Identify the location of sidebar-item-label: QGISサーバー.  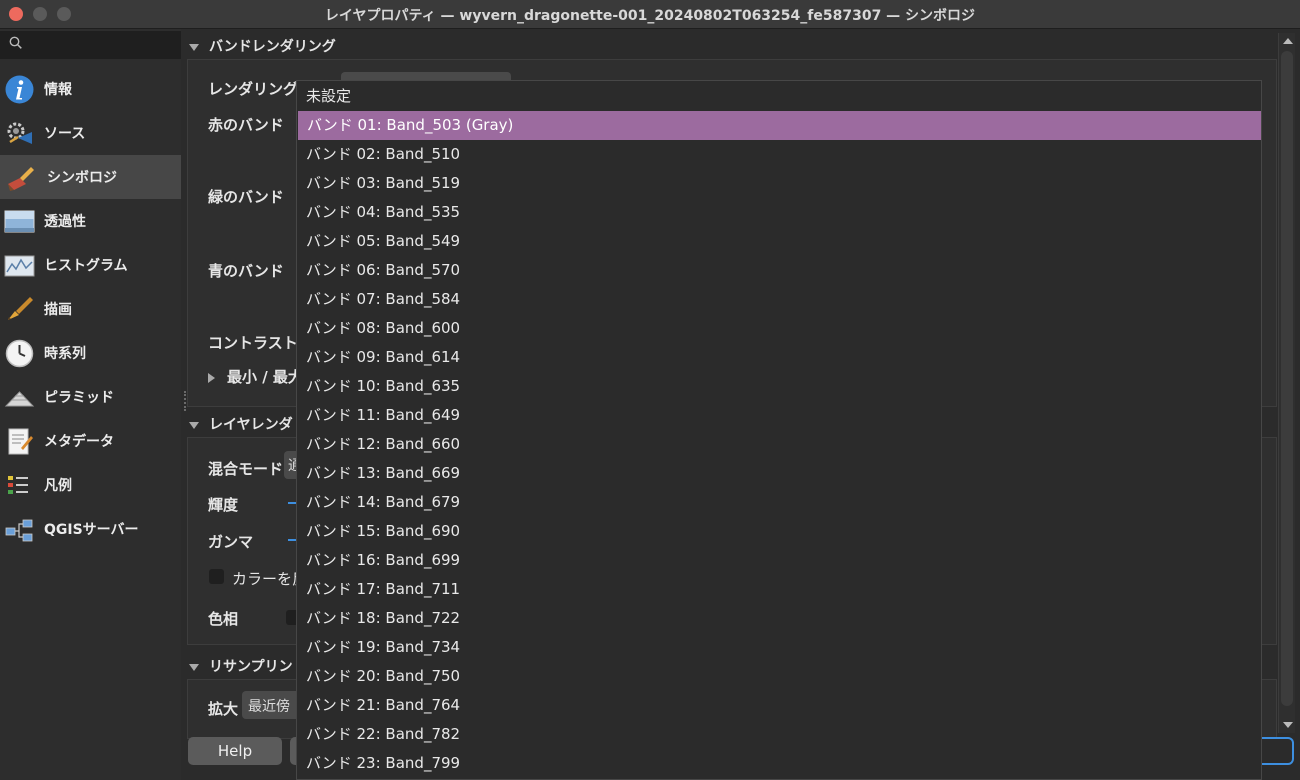
(91, 530).